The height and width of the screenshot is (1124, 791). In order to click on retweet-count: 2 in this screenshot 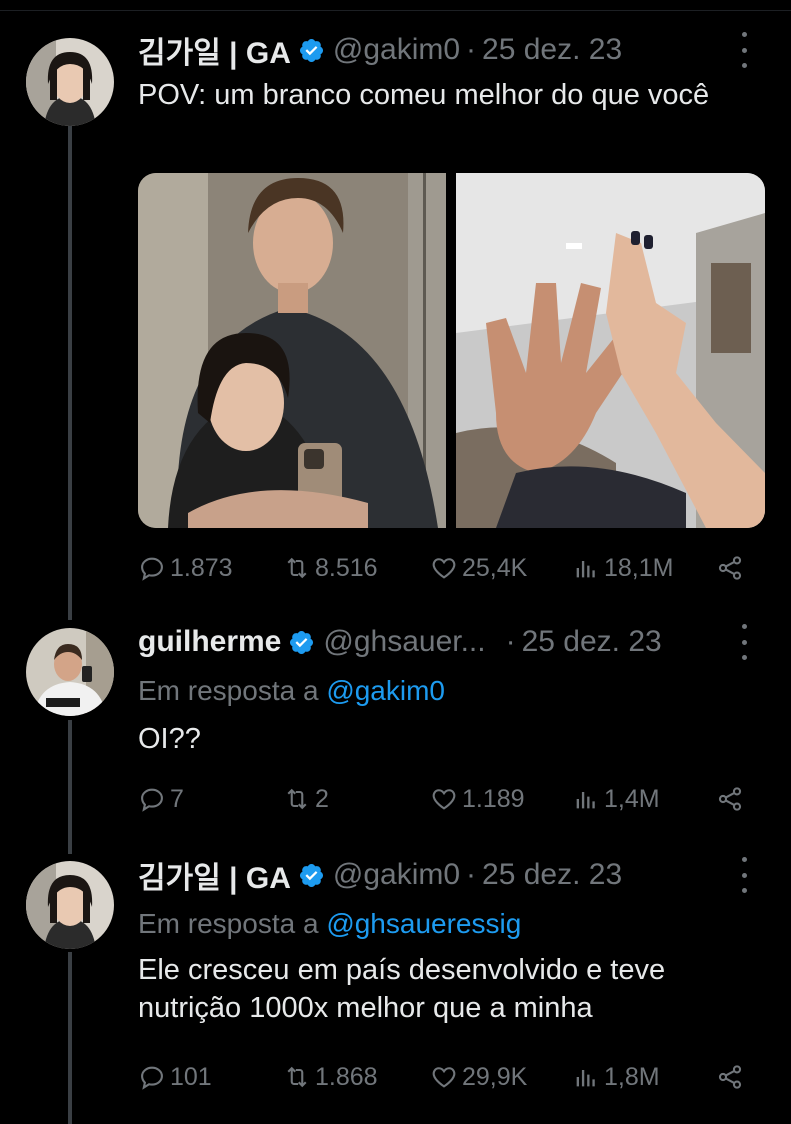, I will do `click(322, 798)`.